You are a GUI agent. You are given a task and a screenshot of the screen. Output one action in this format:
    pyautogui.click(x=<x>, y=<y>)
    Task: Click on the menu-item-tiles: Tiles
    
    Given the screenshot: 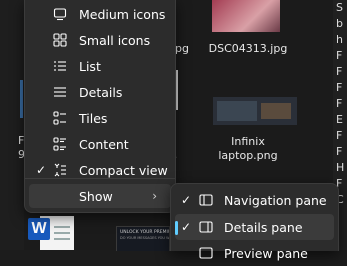 What is the action you would take?
    pyautogui.click(x=100, y=118)
    